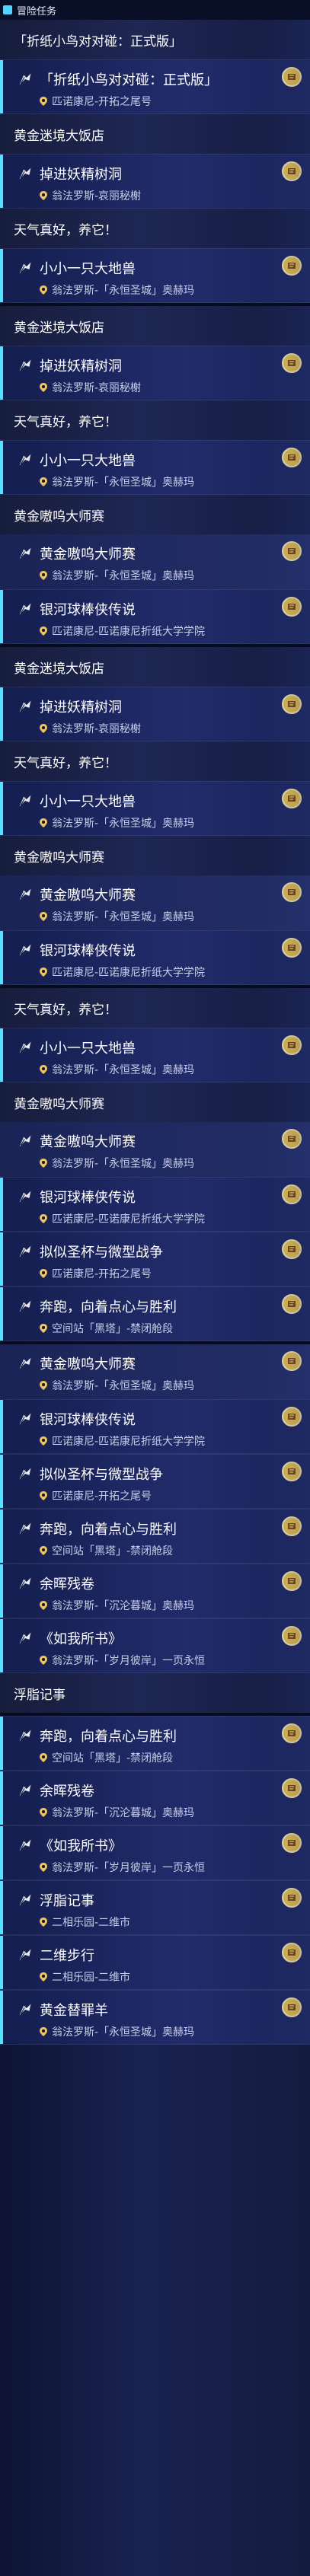 This screenshot has height=2576, width=310. What do you see at coordinates (155, 2018) in the screenshot?
I see `quest-item: 黄金替罪羊翁法罗斯-「永恒圣城」奥赫玛` at bounding box center [155, 2018].